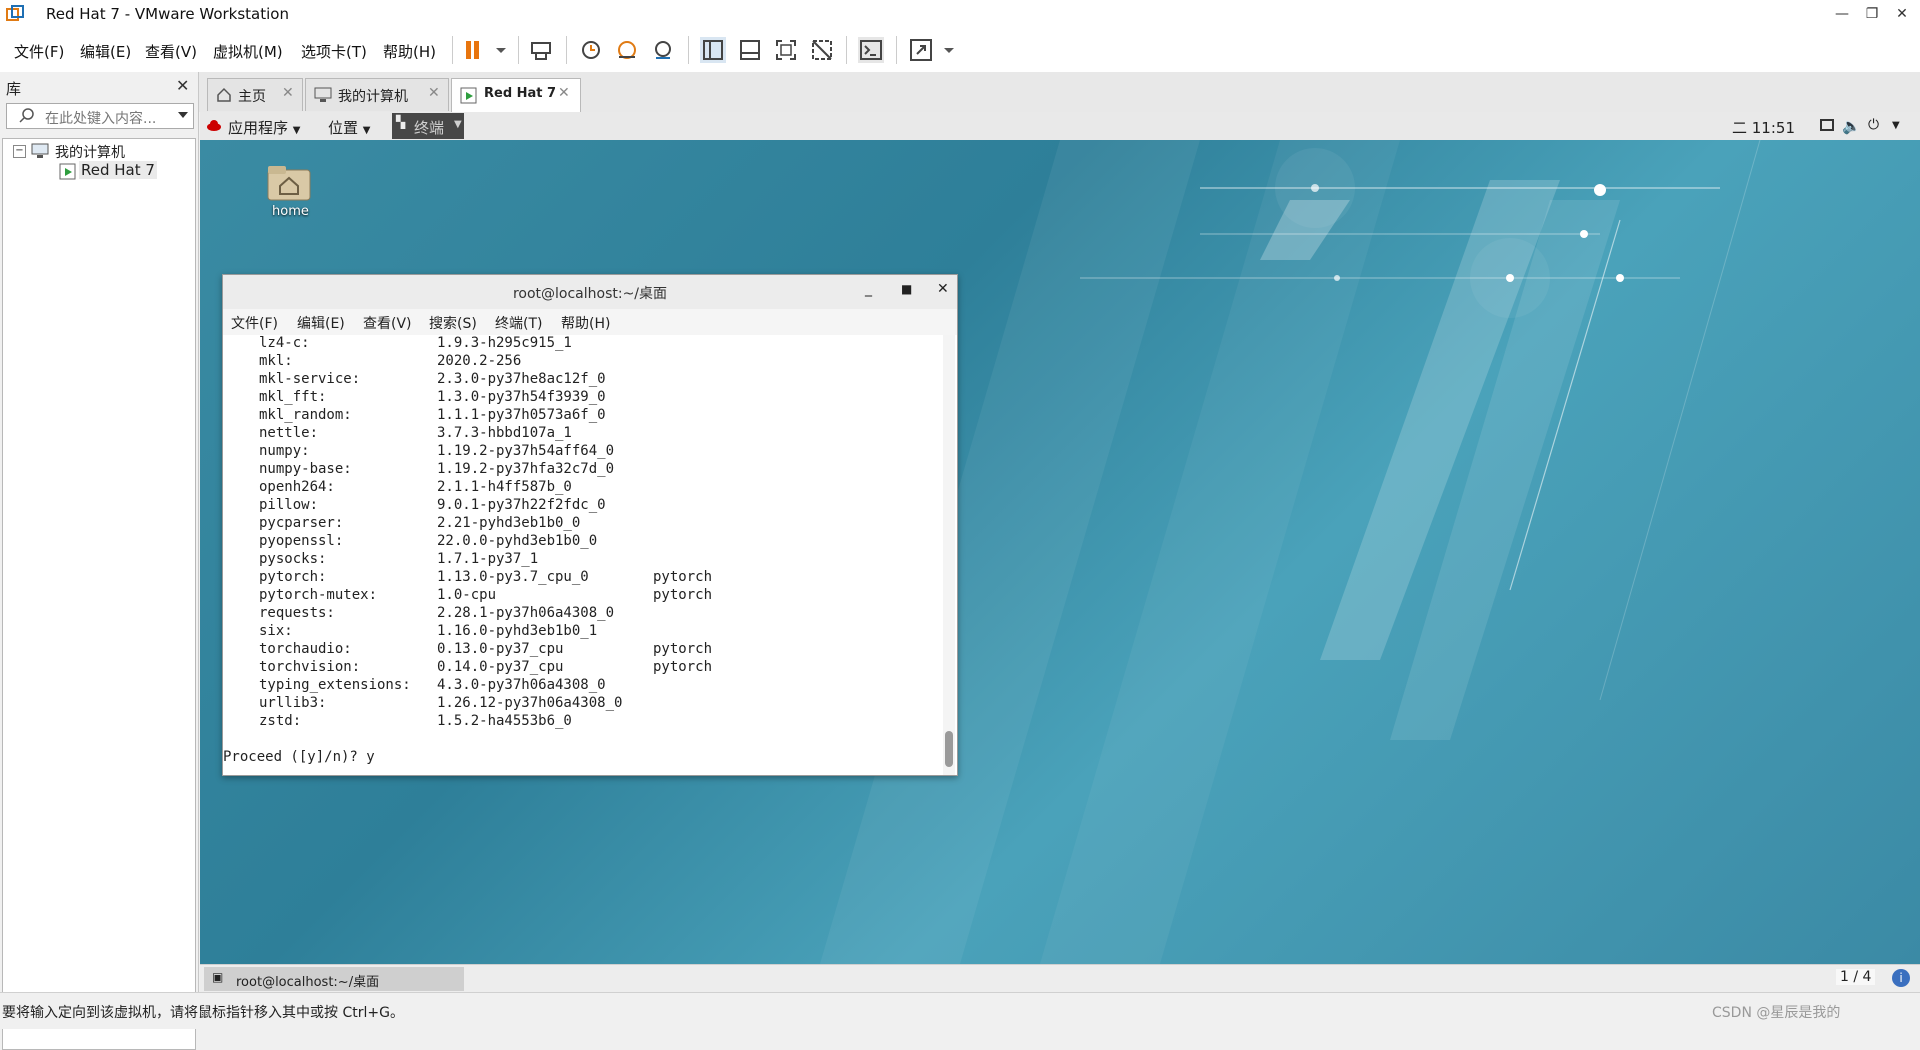 Image resolution: width=1920 pixels, height=1050 pixels. Describe the element at coordinates (105, 51) in the screenshot. I see `menu-edit: 编辑(E)` at that location.